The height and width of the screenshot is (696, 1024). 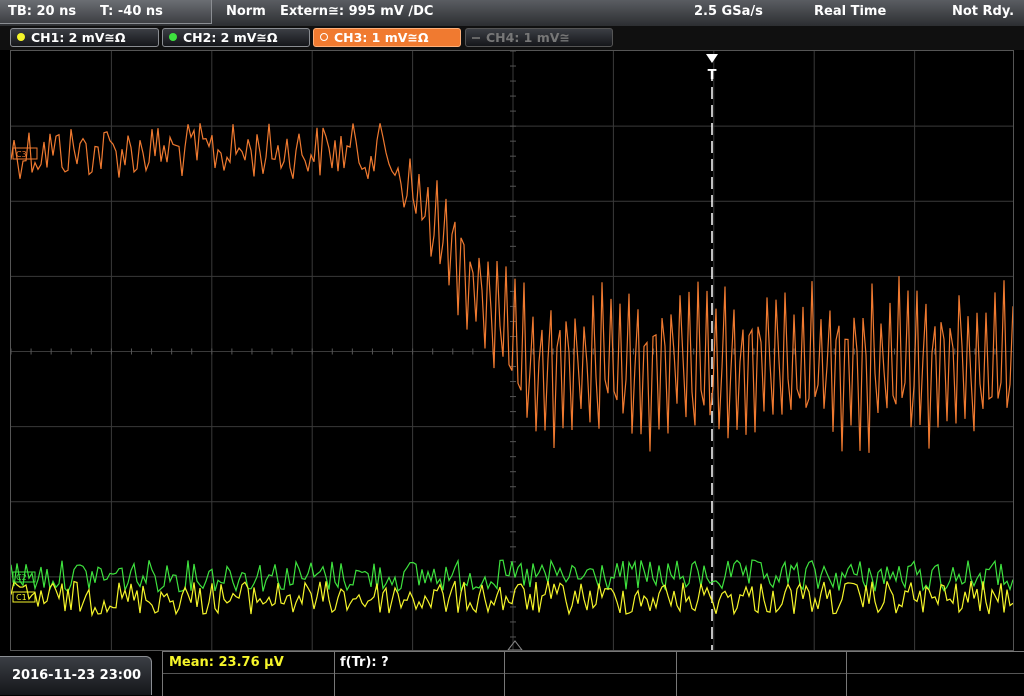 I want to click on ch3-level-marker: C3, so click(x=25, y=153).